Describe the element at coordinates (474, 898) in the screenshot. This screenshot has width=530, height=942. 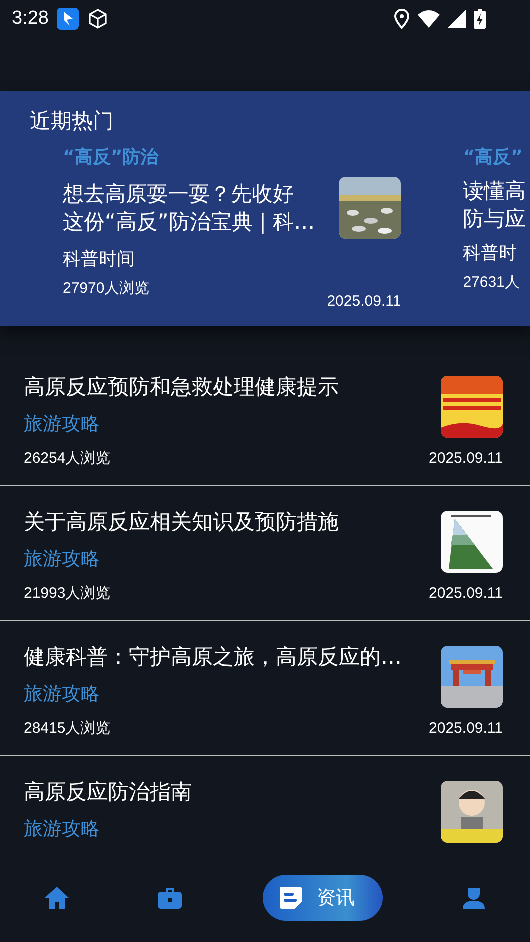
I see `user-icon` at that location.